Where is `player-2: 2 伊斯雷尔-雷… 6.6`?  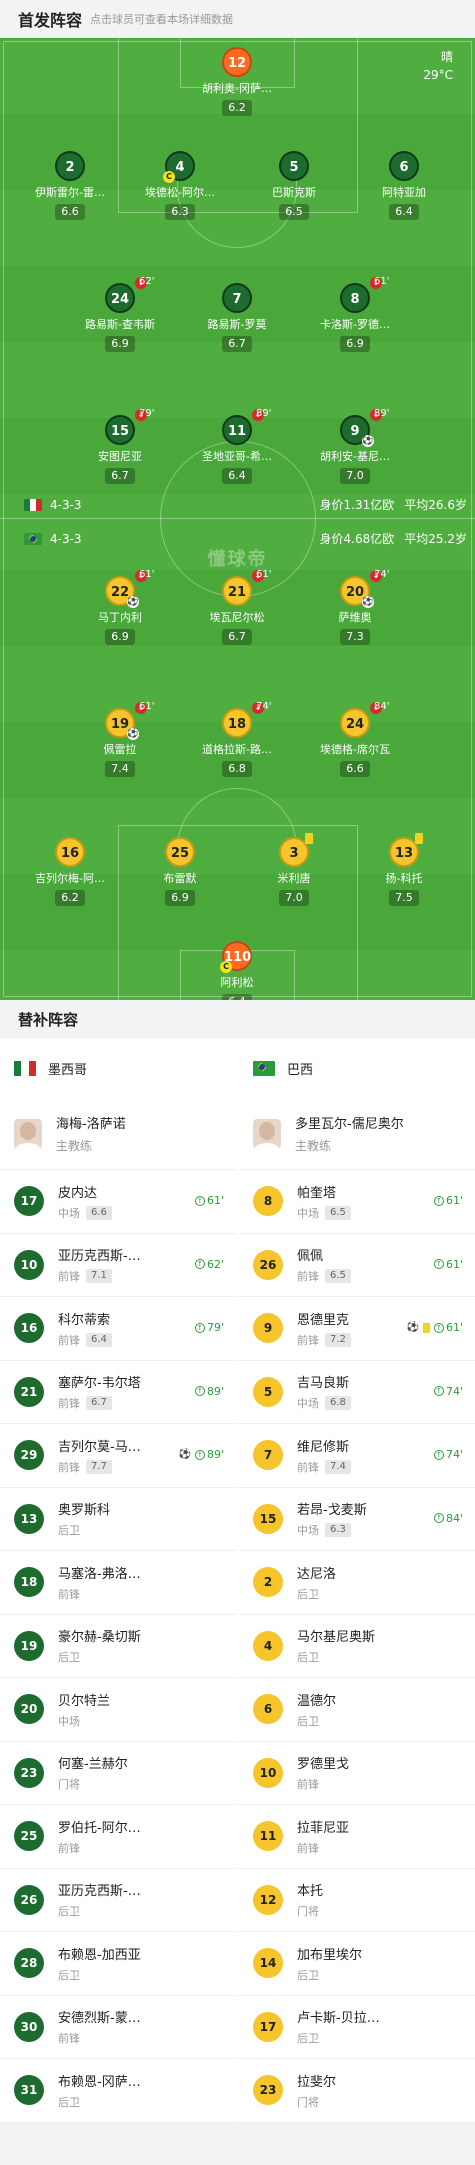 player-2: 2 伊斯雷尔-雷… 6.6 is located at coordinates (70, 185).